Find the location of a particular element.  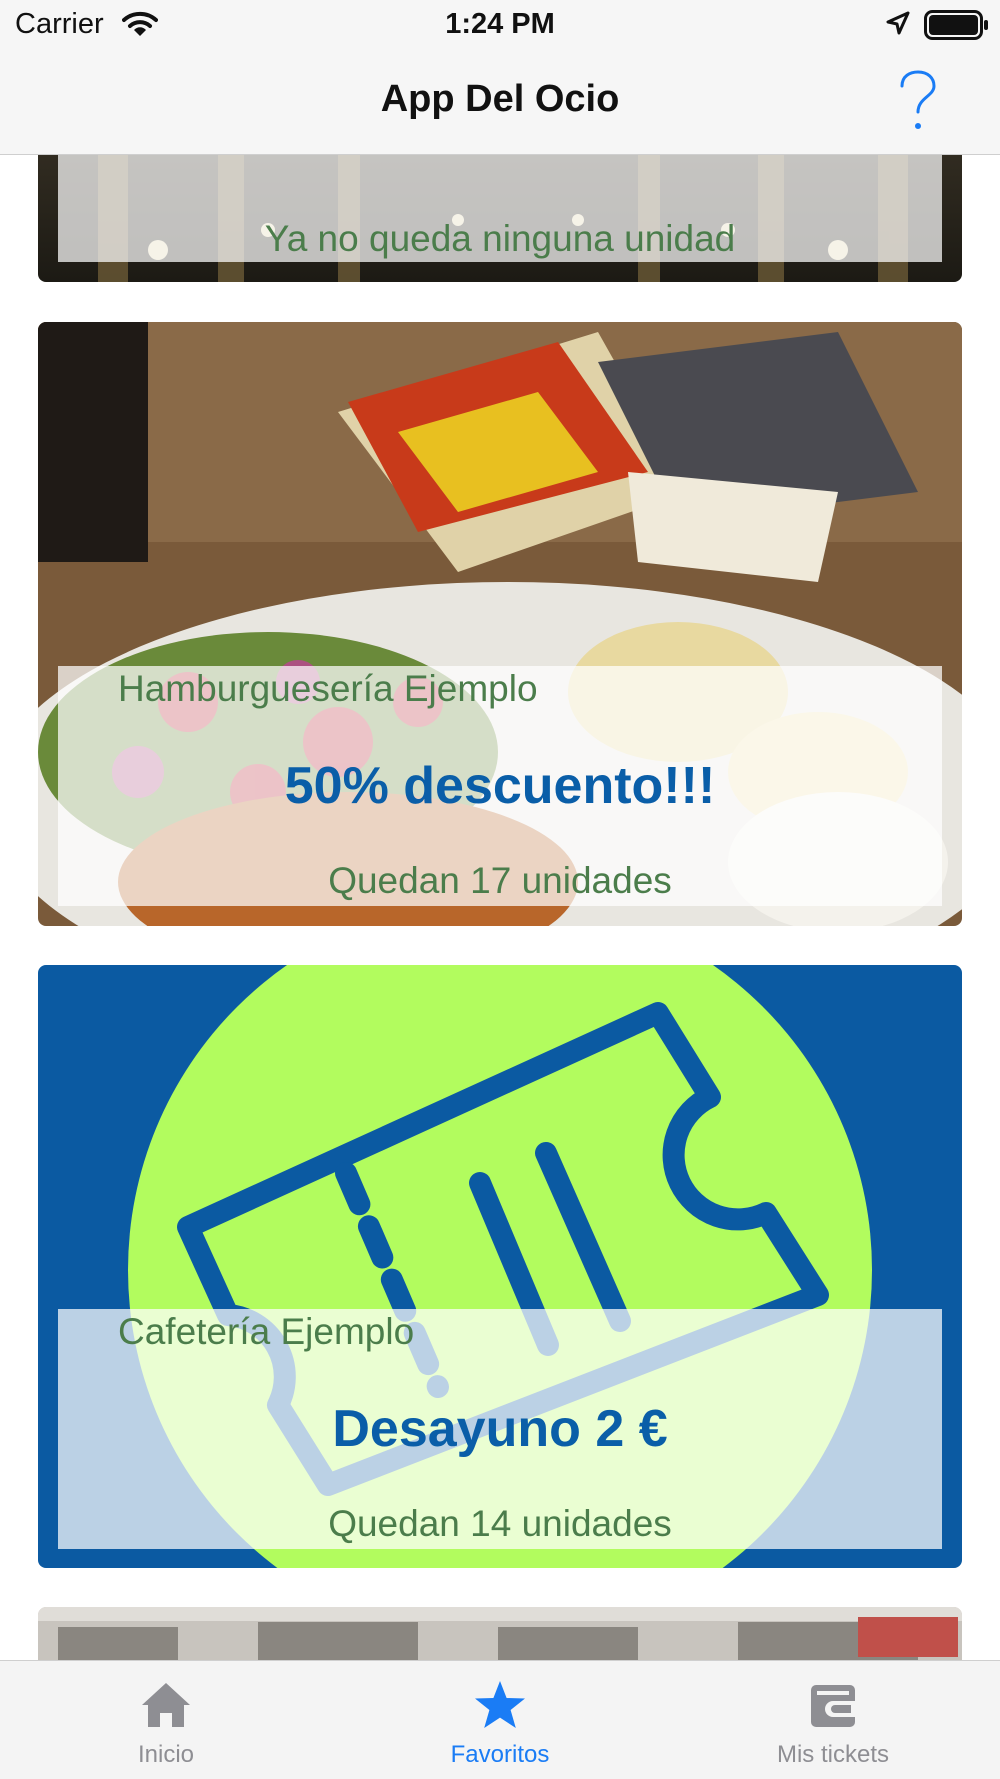

clock: 1:24 PM is located at coordinates (500, 24).